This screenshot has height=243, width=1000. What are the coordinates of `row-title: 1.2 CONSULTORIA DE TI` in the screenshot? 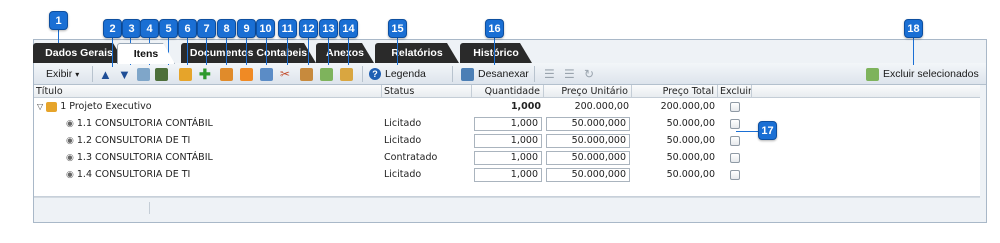 It's located at (133, 140).